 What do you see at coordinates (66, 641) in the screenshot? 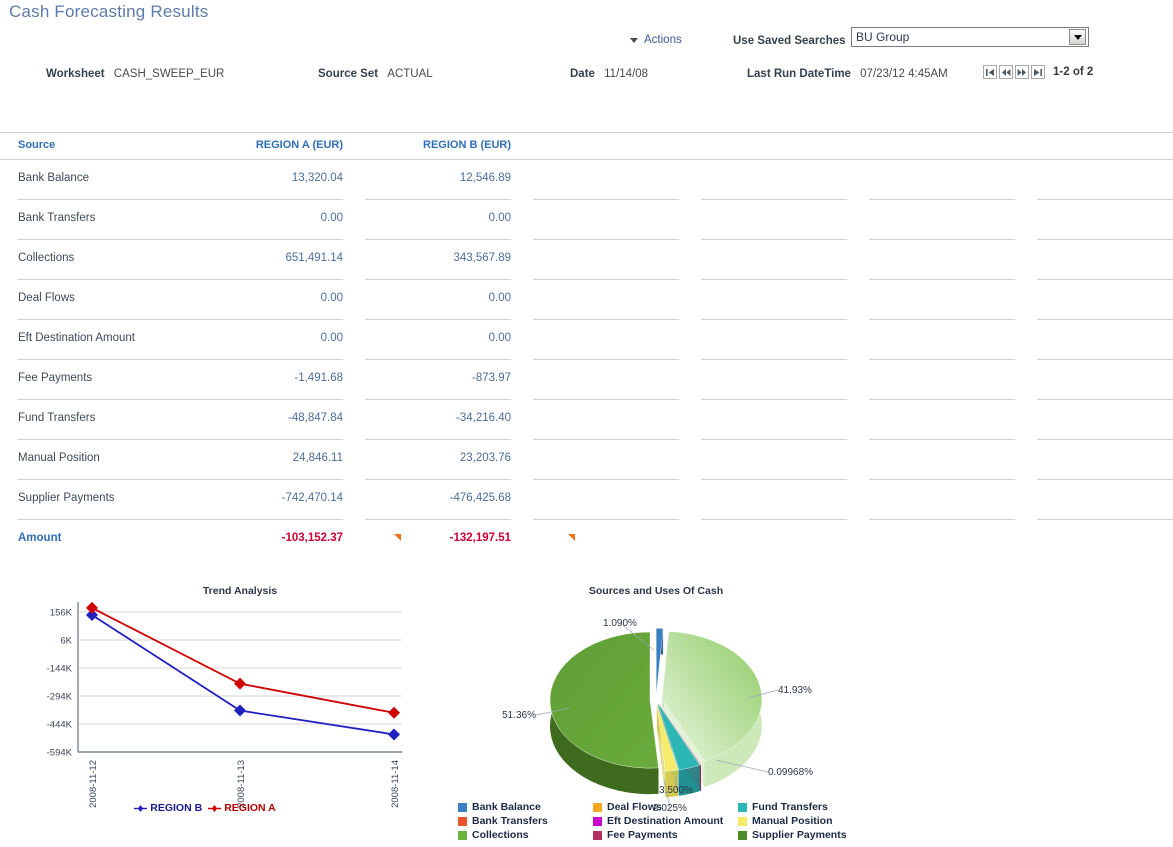
I see `svg-text: 6K` at bounding box center [66, 641].